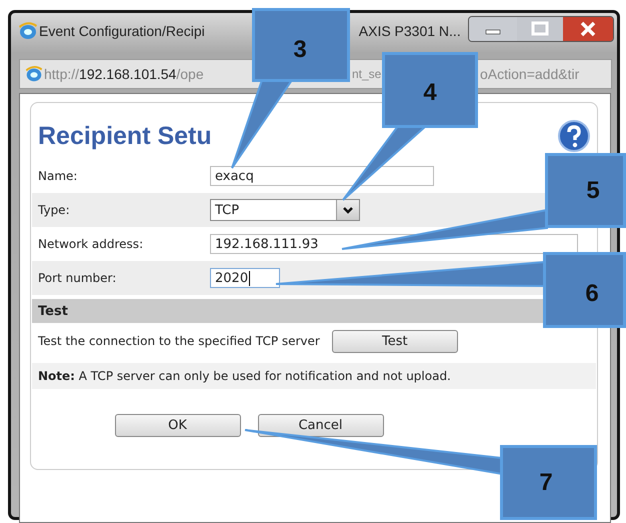 The height and width of the screenshot is (523, 626). What do you see at coordinates (314, 376) in the screenshot?
I see `note-text: Note: A TCP server can only be used for notification and not upload.` at bounding box center [314, 376].